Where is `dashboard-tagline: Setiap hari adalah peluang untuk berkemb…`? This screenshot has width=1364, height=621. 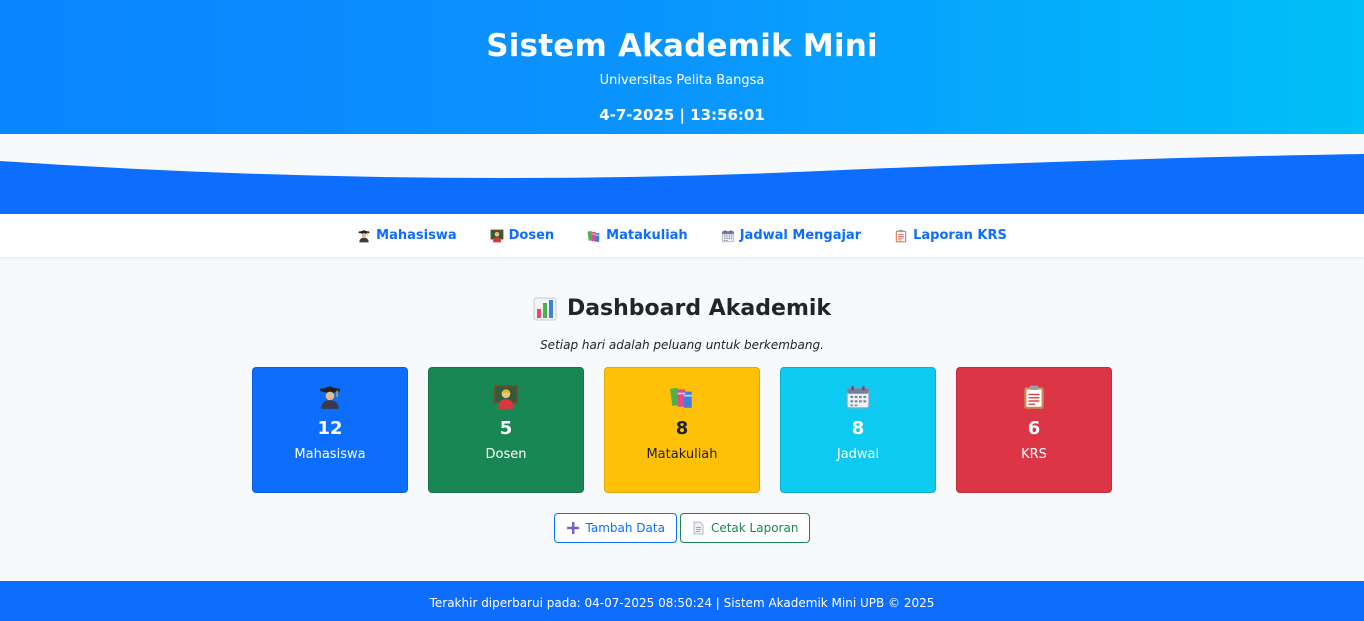 dashboard-tagline: Setiap hari adalah peluang untuk berkemb… is located at coordinates (682, 345).